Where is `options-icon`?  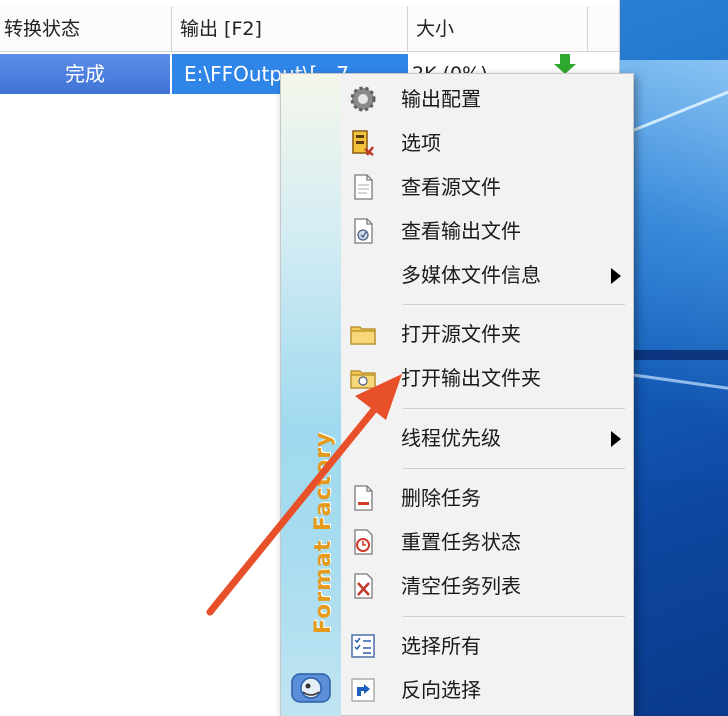
options-icon is located at coordinates (363, 143).